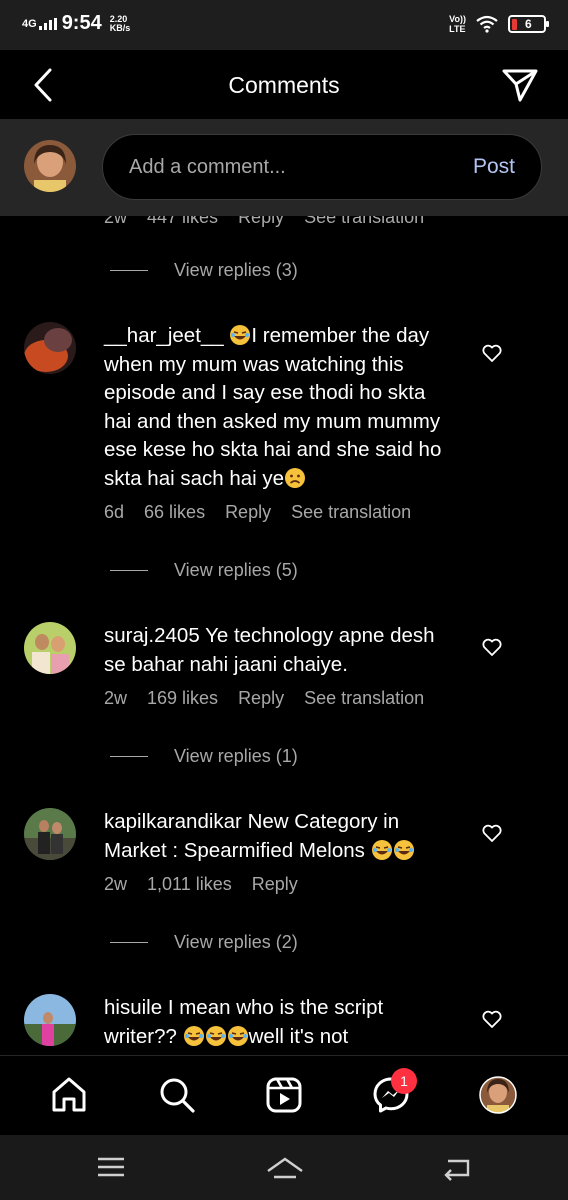  What do you see at coordinates (81, 23) in the screenshot?
I see `clock: 9:54` at bounding box center [81, 23].